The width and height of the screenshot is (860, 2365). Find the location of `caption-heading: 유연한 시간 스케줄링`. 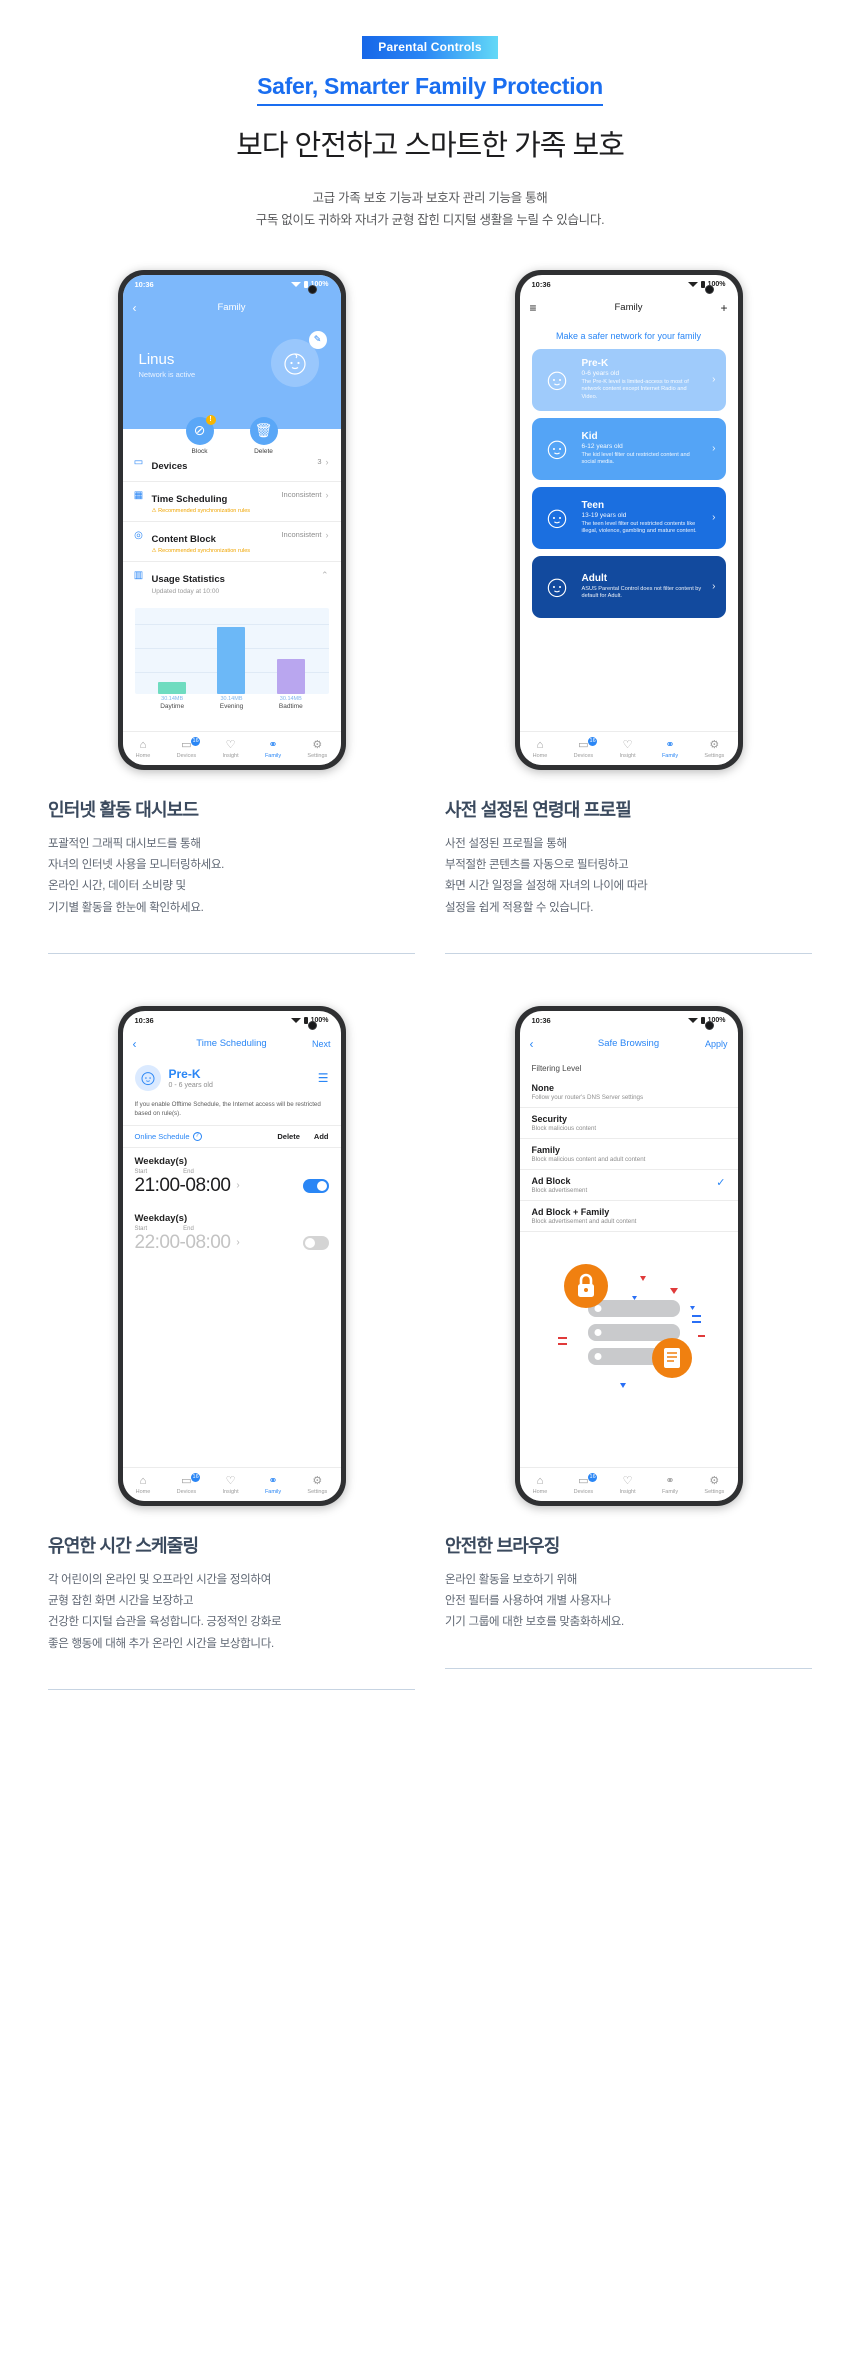

caption-heading: 유연한 시간 스케줄링 is located at coordinates (123, 1545).